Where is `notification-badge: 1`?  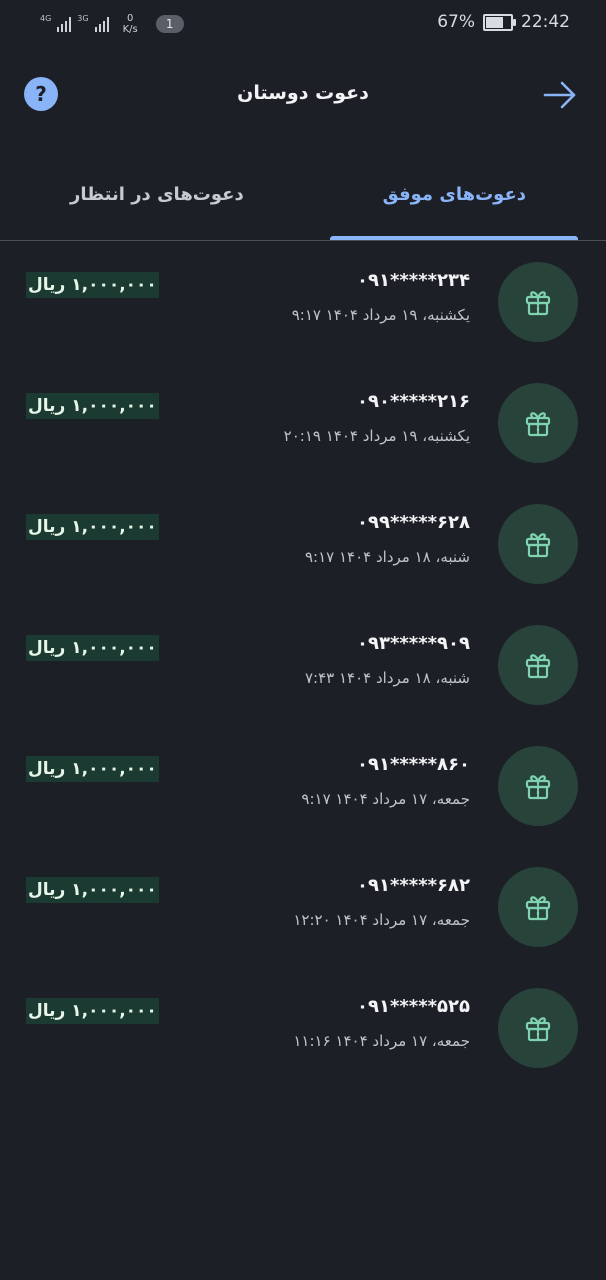 notification-badge: 1 is located at coordinates (169, 24).